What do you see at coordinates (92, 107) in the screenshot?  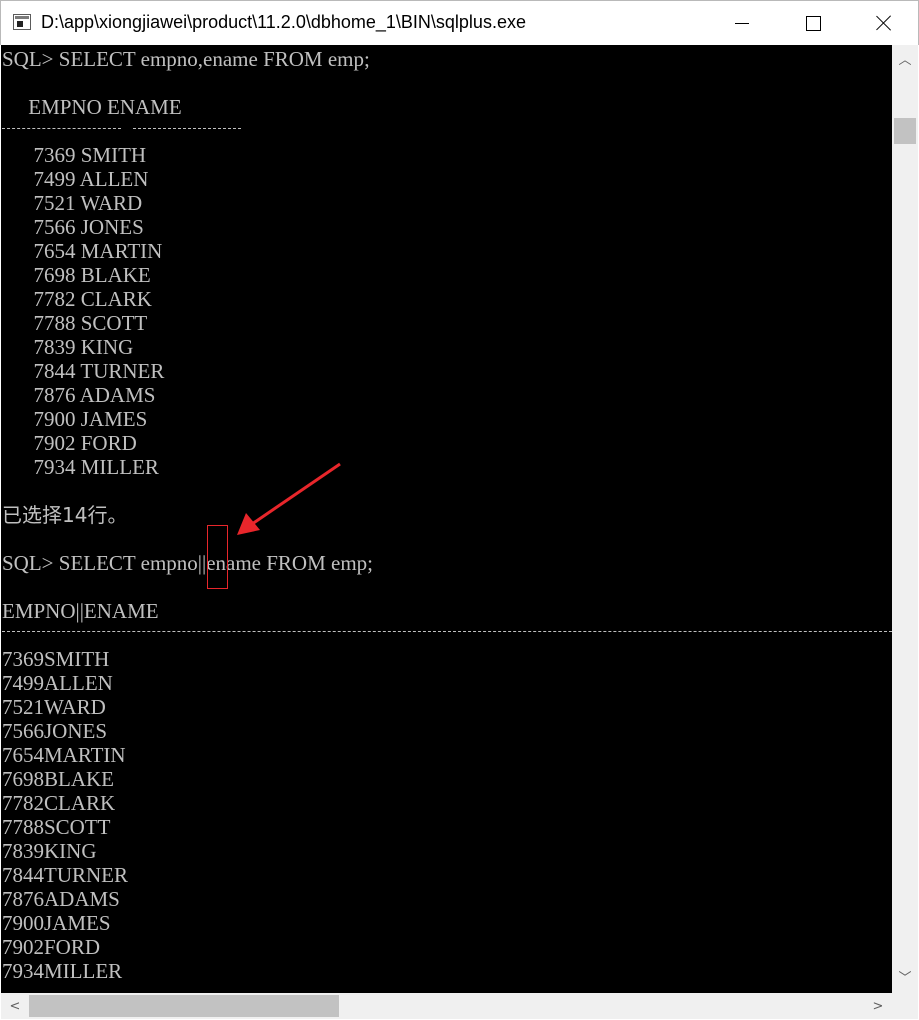 I see `result-header-1: EMPNO ENAME` at bounding box center [92, 107].